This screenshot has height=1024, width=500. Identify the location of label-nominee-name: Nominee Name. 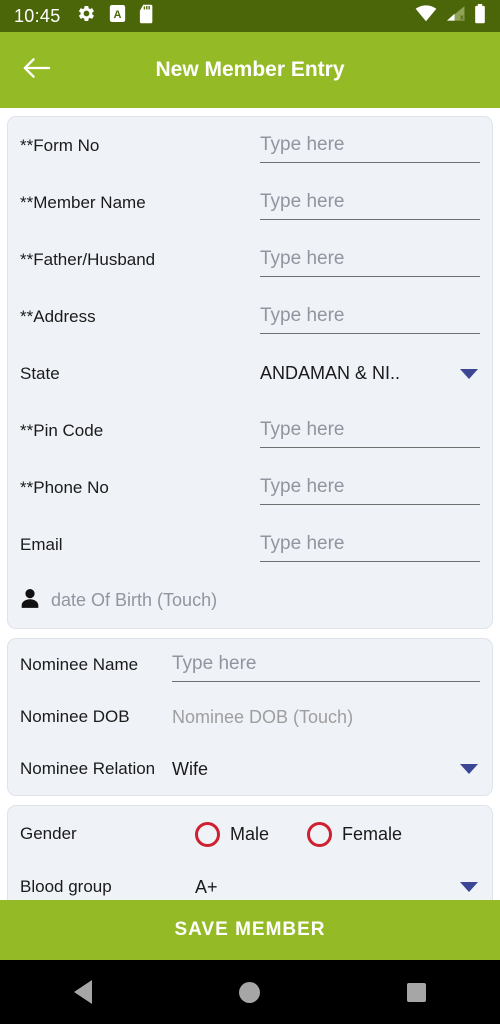
(79, 664).